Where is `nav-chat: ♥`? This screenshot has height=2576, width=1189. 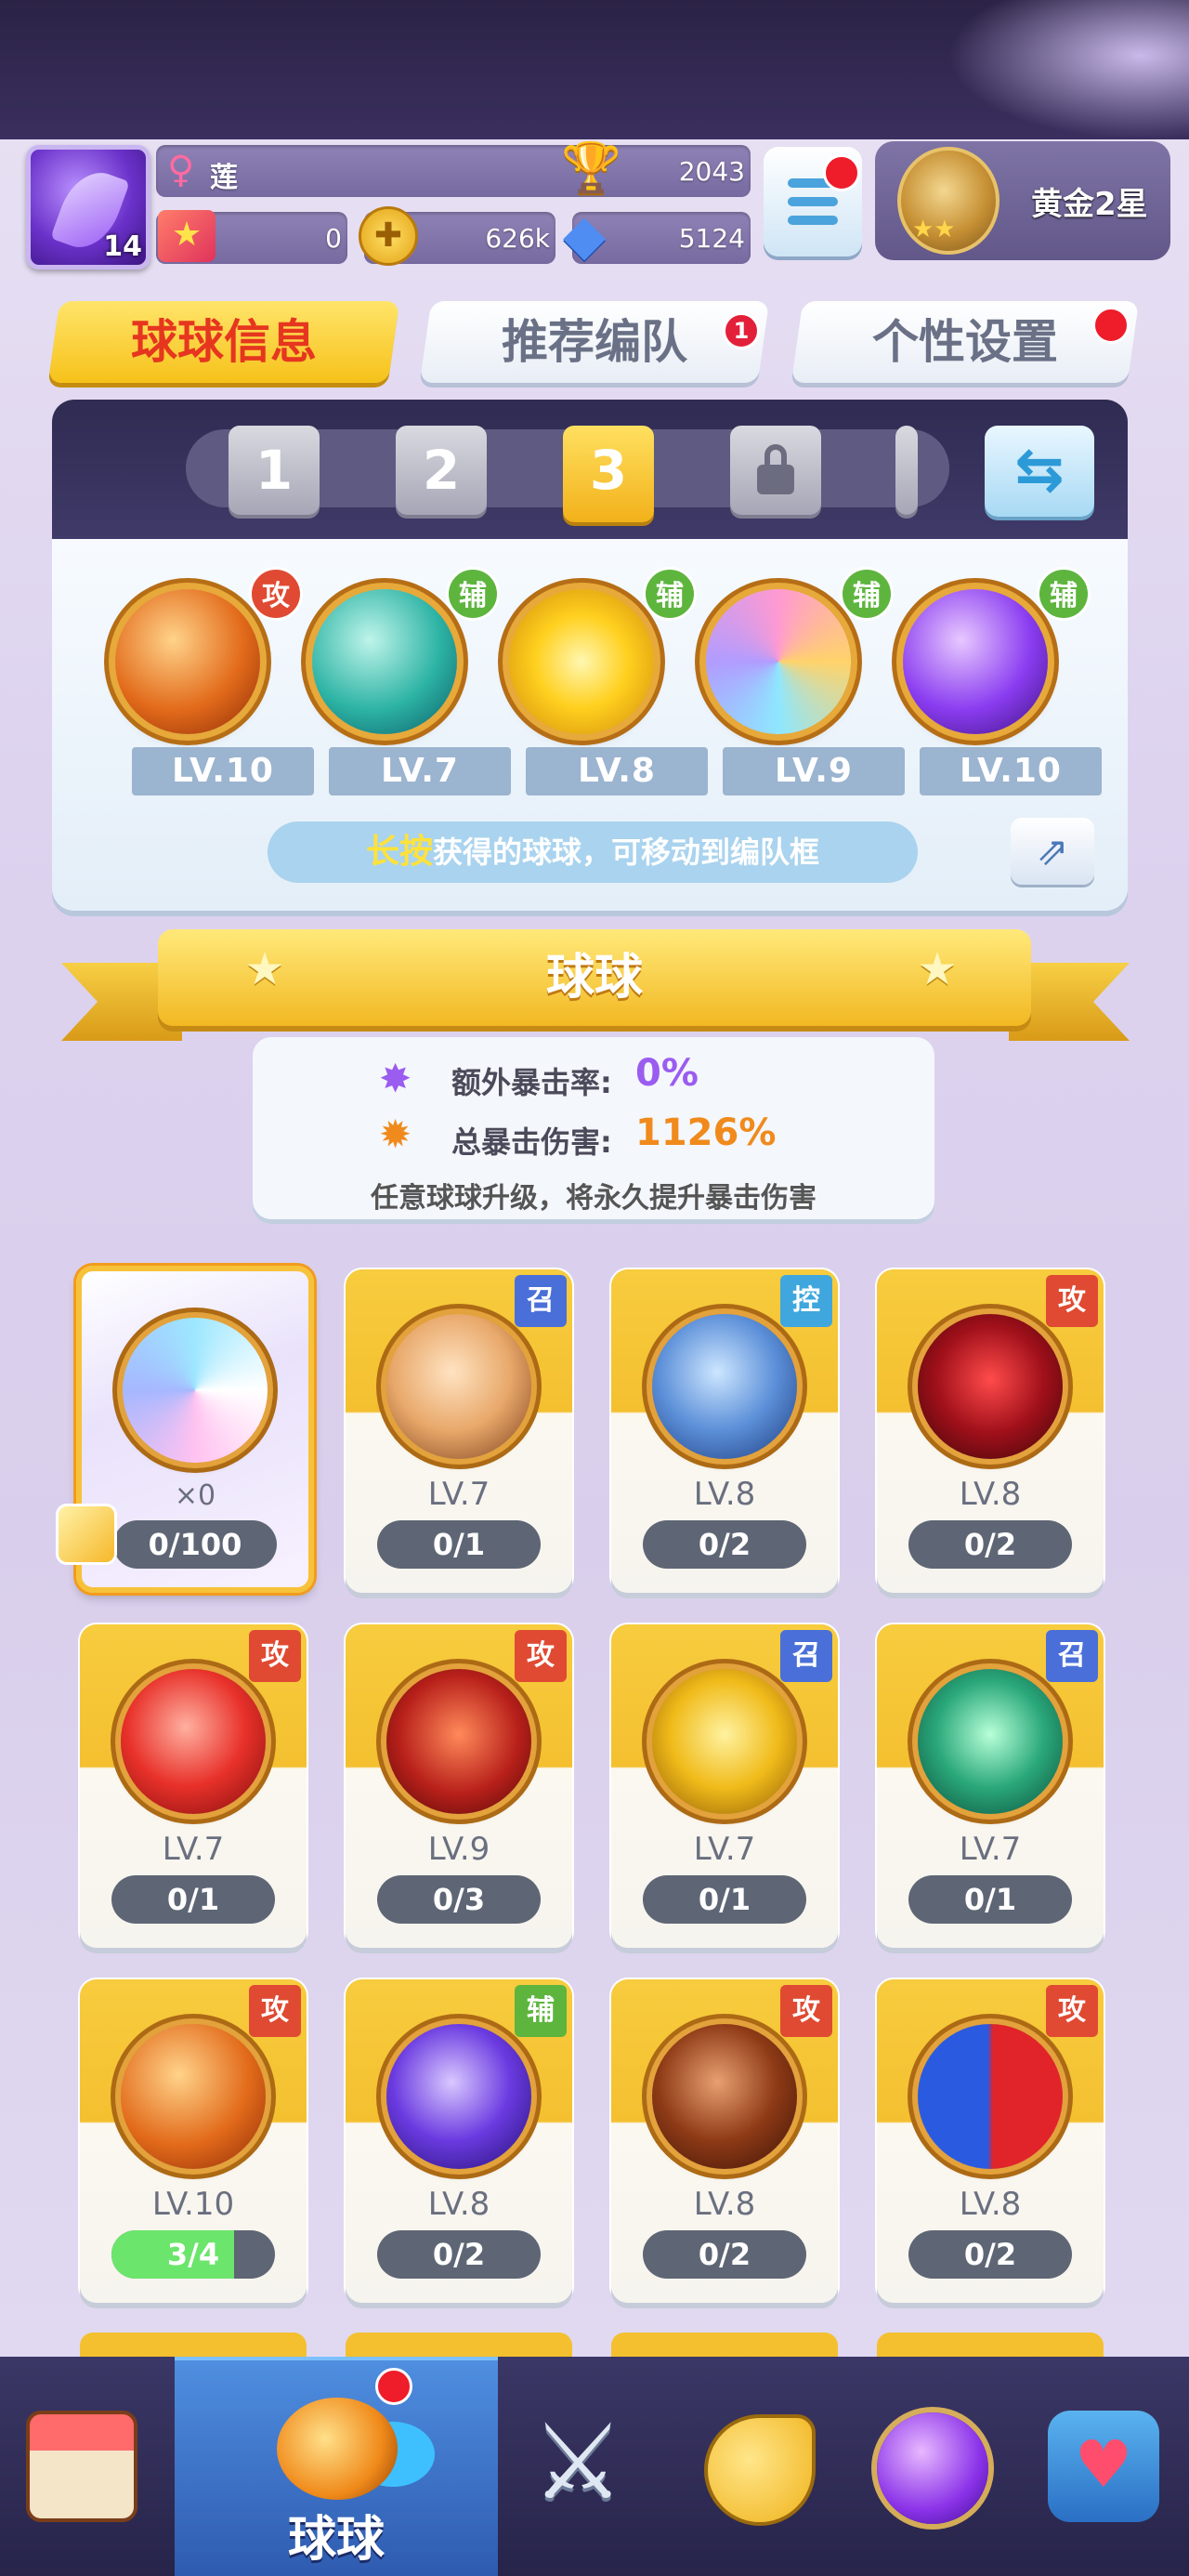 nav-chat: ♥ is located at coordinates (1104, 2466).